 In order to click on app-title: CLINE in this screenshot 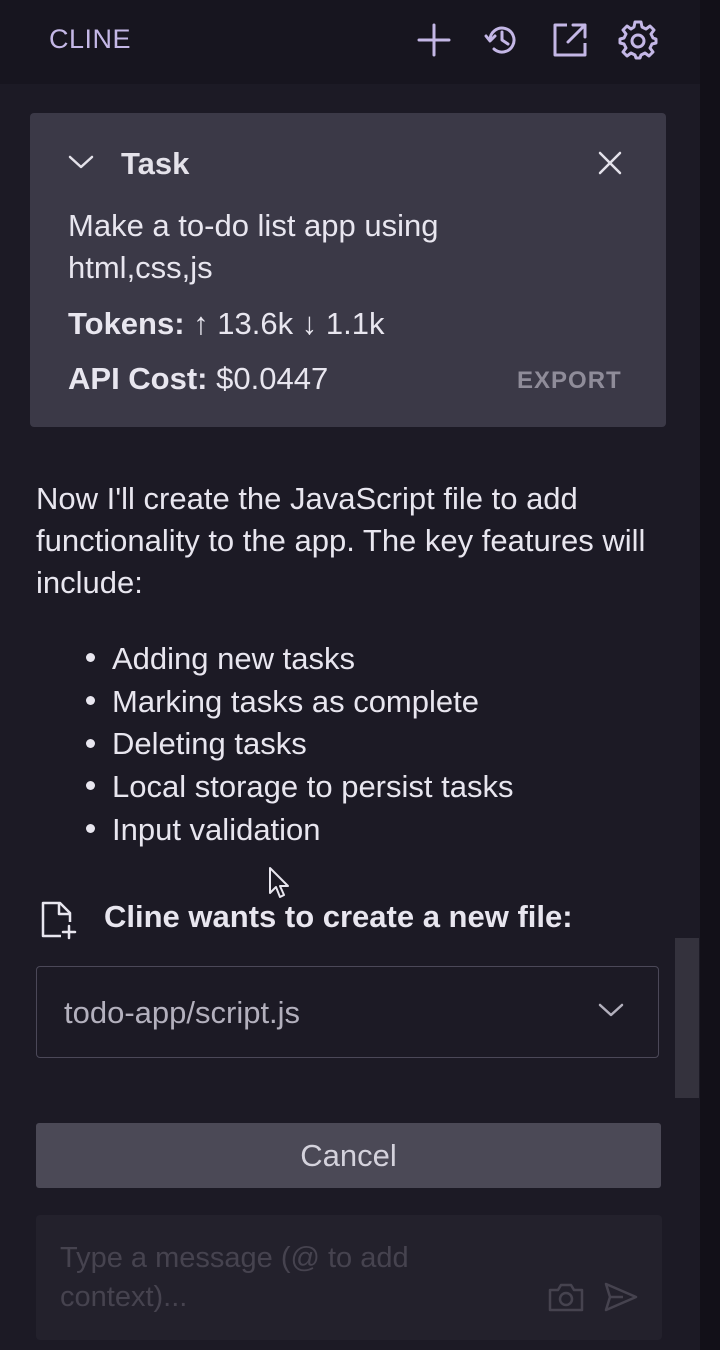, I will do `click(90, 39)`.